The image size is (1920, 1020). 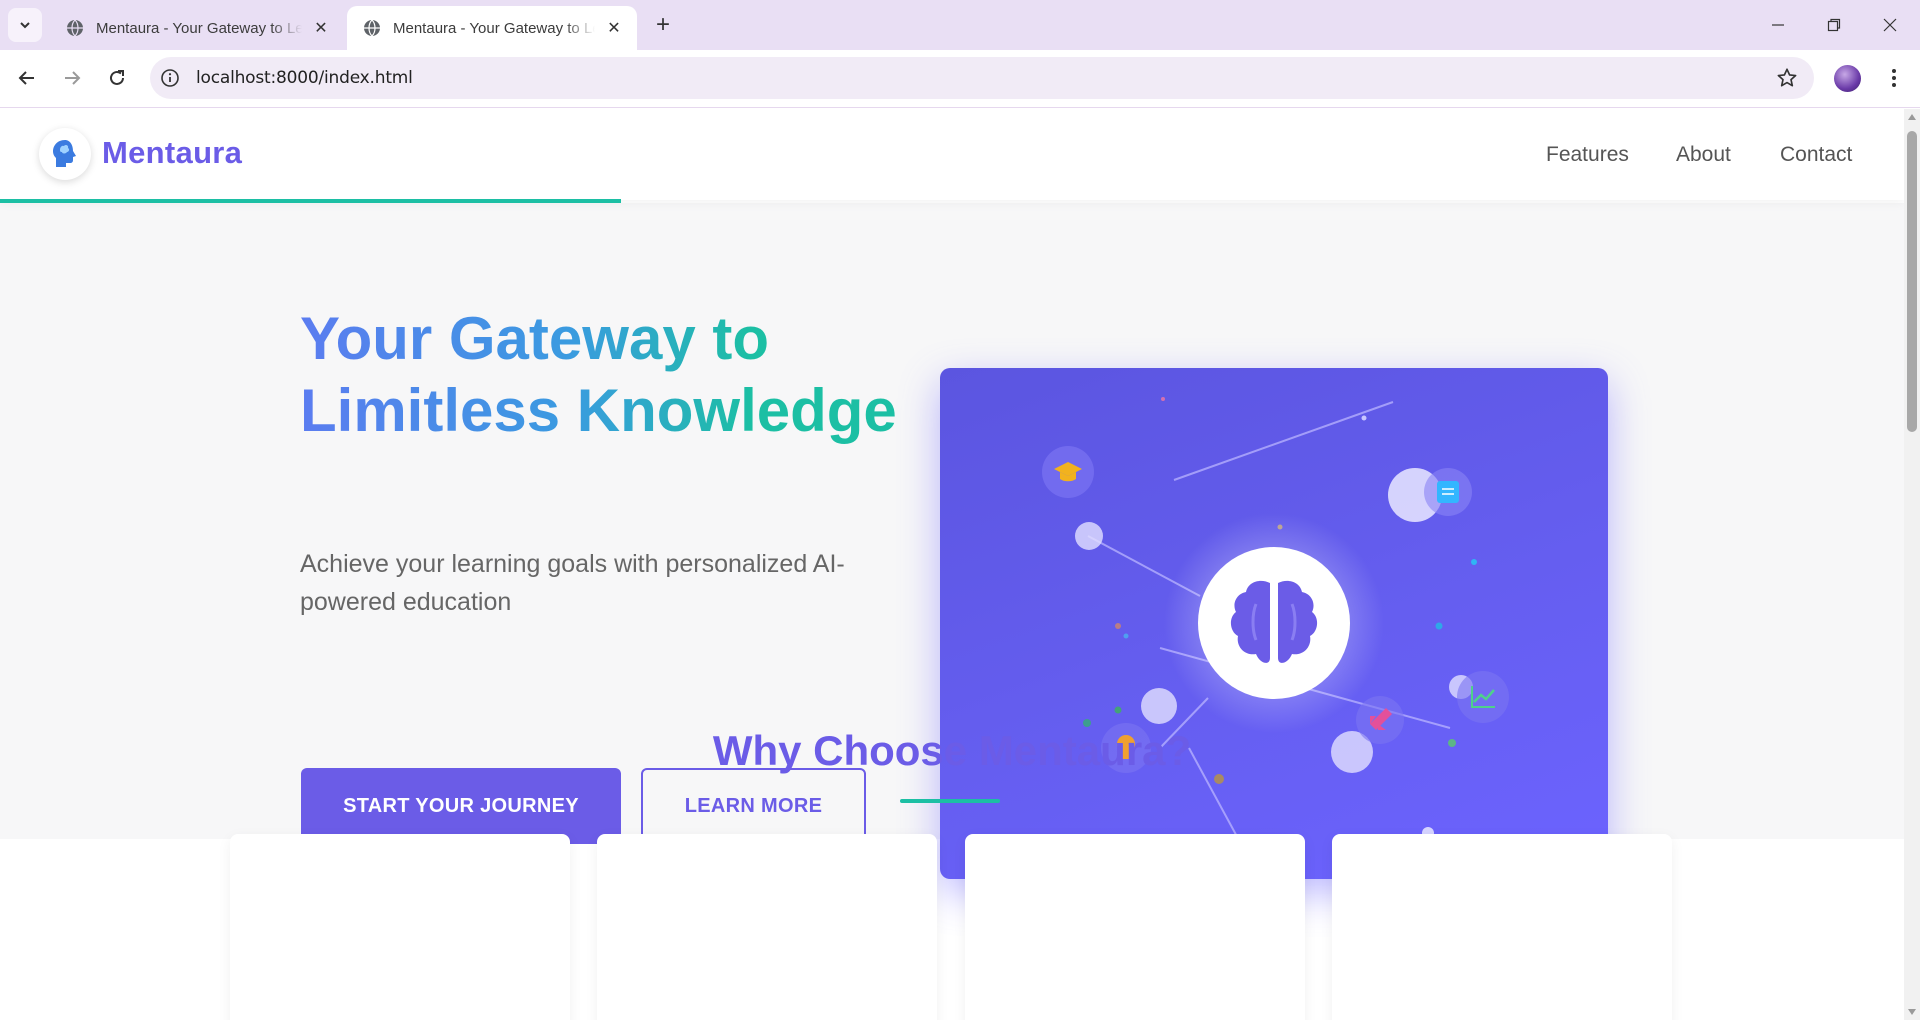 I want to click on reload-icon, so click(x=117, y=78).